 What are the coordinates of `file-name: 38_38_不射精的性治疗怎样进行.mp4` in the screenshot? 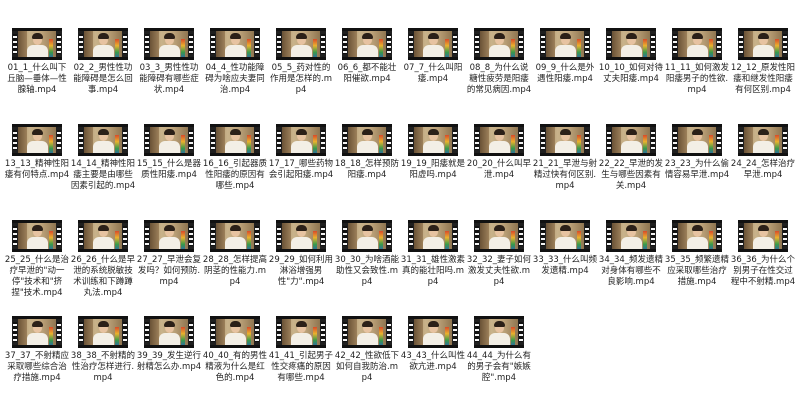 It's located at (103, 367).